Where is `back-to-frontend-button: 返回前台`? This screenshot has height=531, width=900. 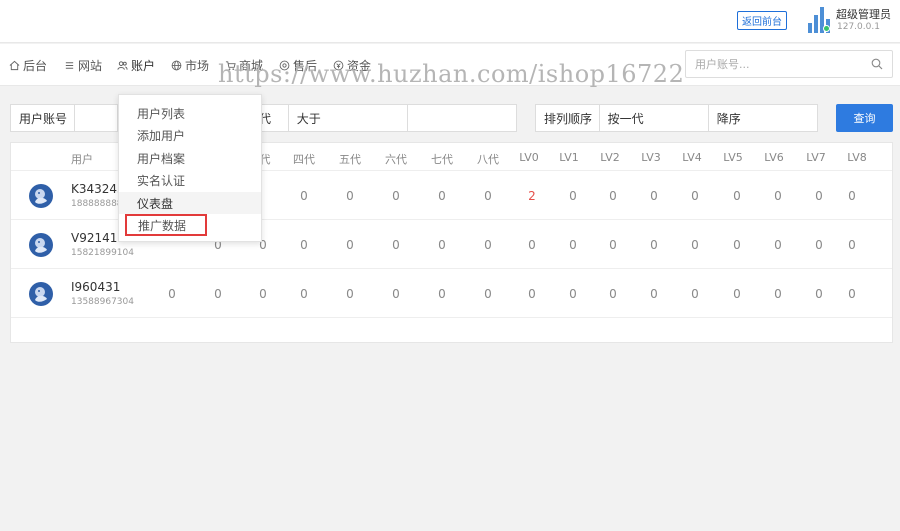 back-to-frontend-button: 返回前台 is located at coordinates (762, 20).